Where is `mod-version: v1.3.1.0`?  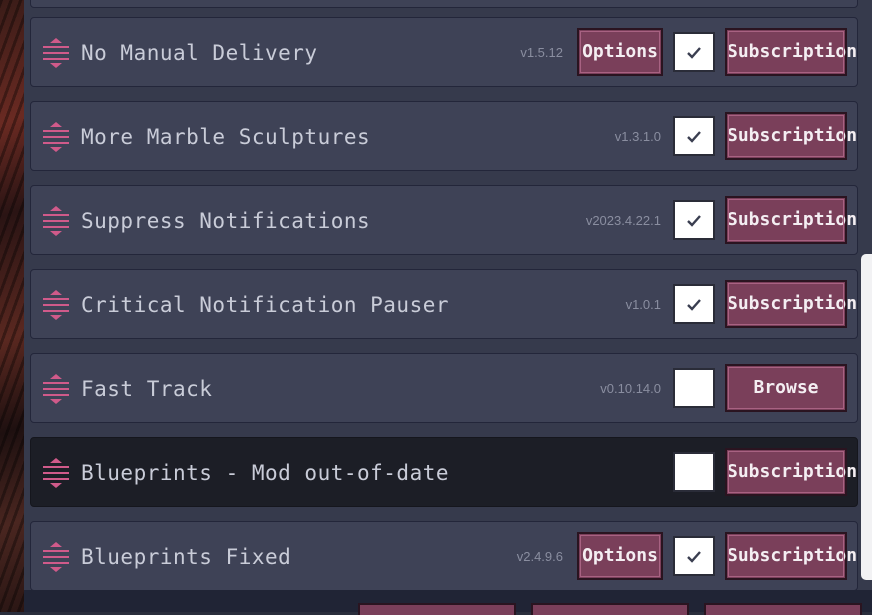
mod-version: v1.3.1.0 is located at coordinates (637, 136).